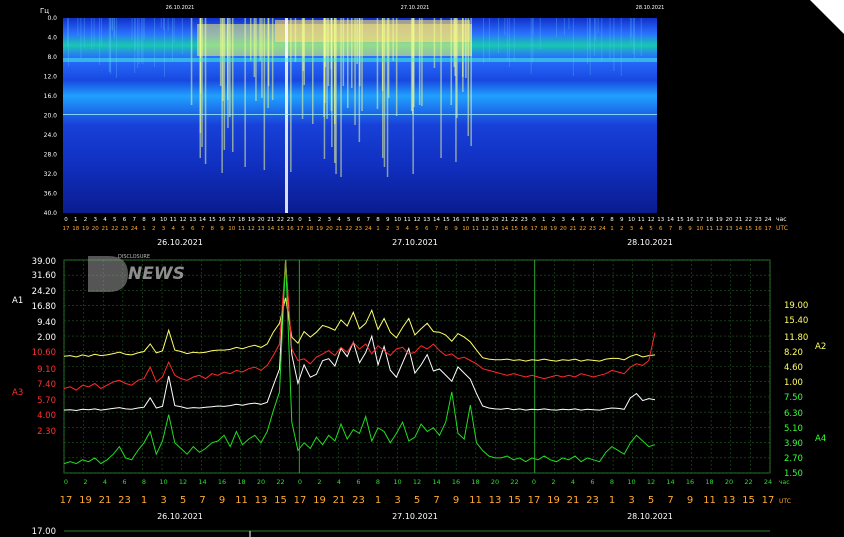  Describe the element at coordinates (793, 444) in the screenshot. I see `right-axis-tick: 3.90` at that location.